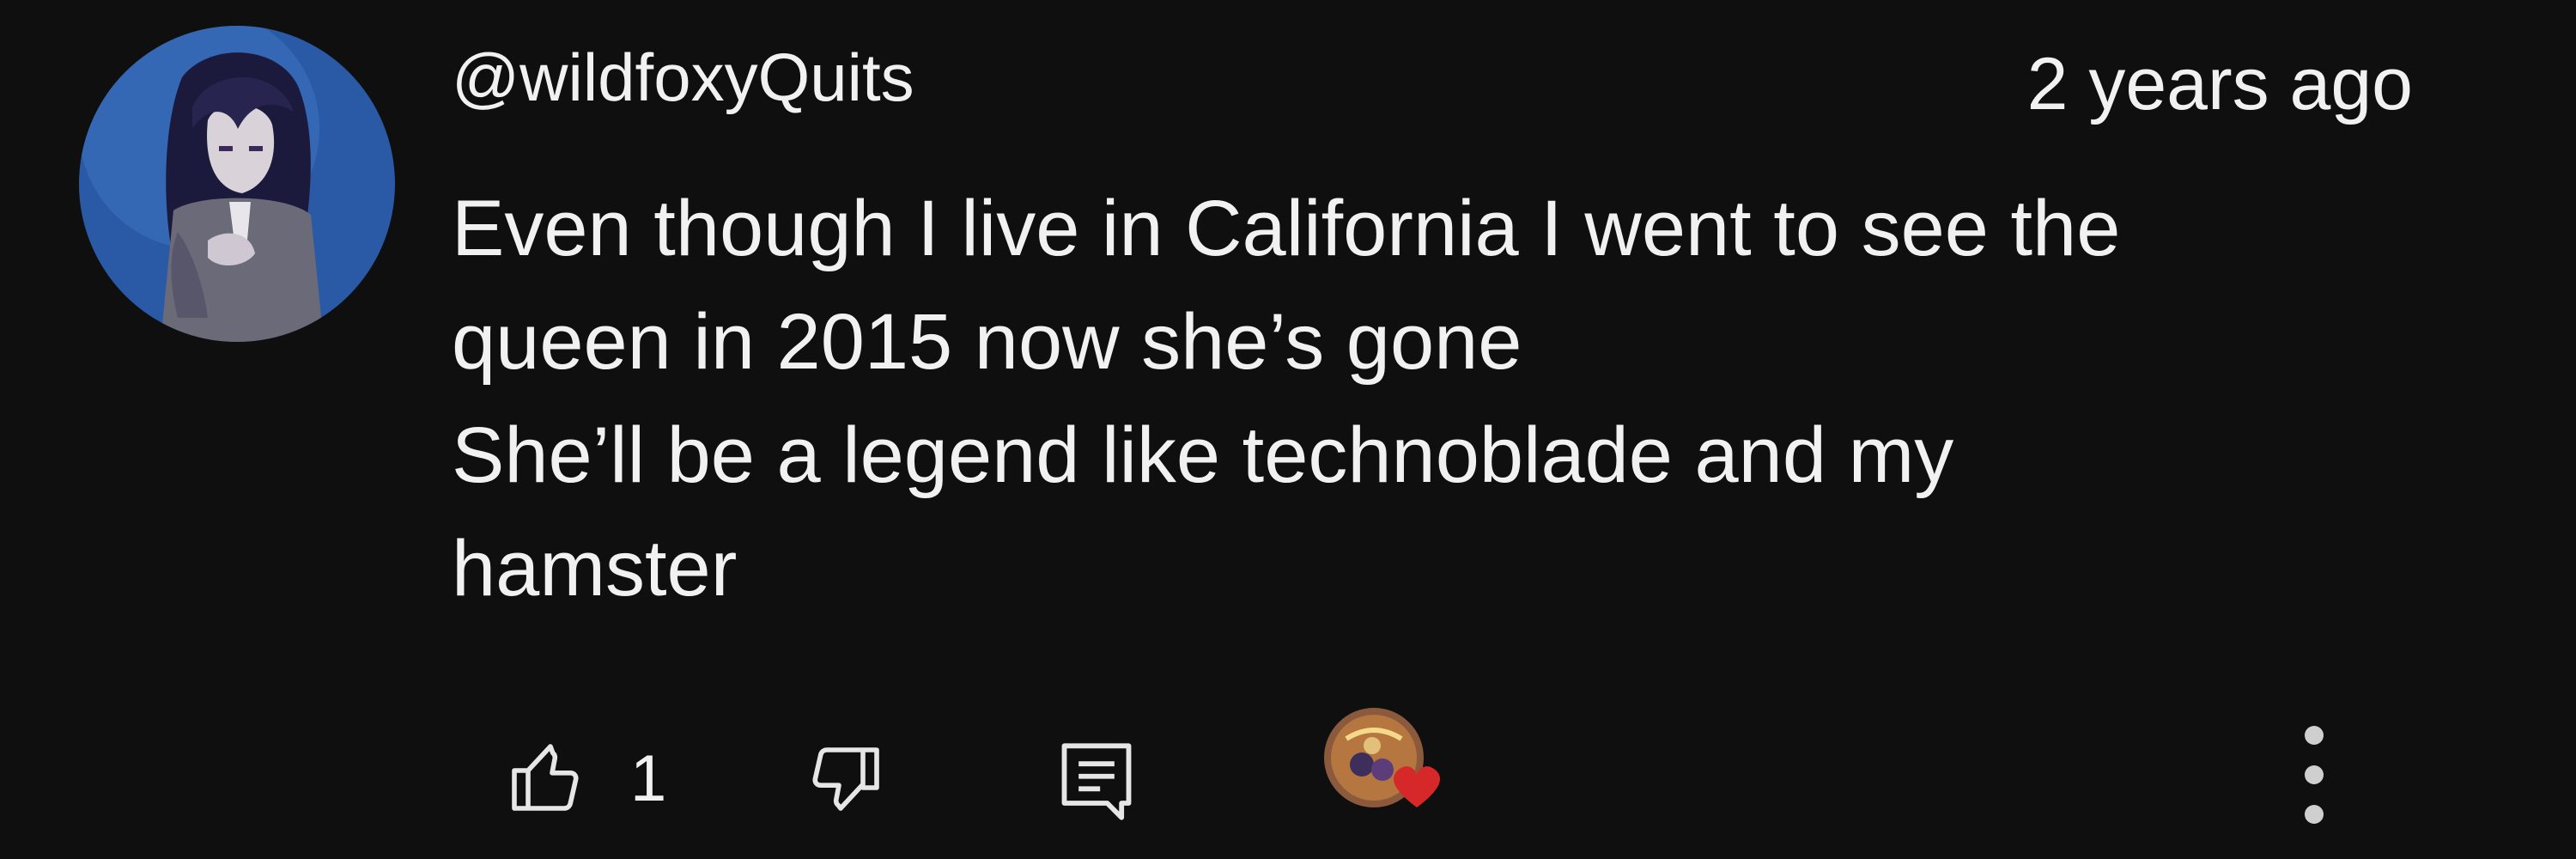 The width and height of the screenshot is (2576, 859). What do you see at coordinates (649, 778) in the screenshot?
I see `like-count: 1` at bounding box center [649, 778].